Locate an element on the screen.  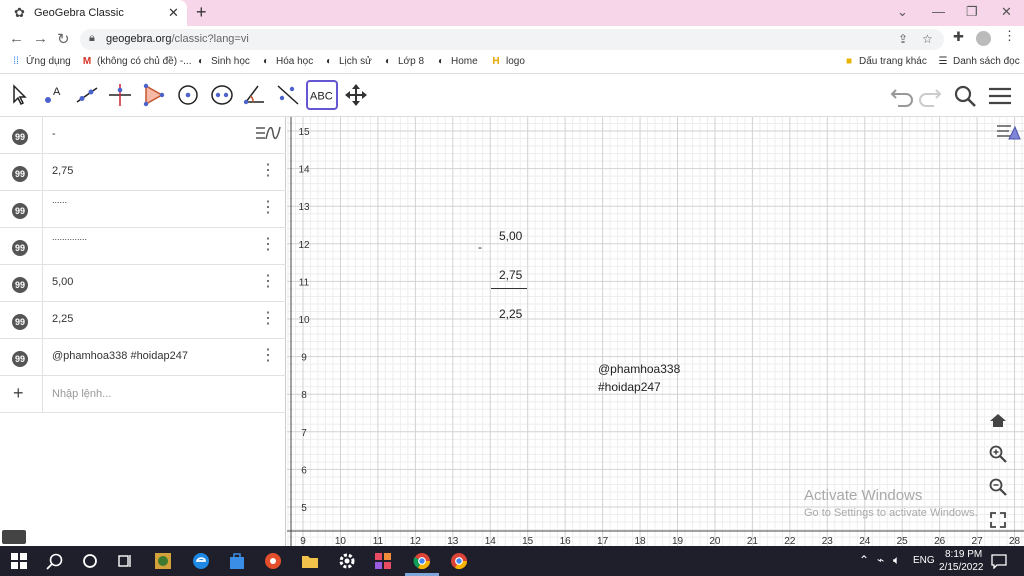
extensions-icon: ✚ is located at coordinates (958, 37).